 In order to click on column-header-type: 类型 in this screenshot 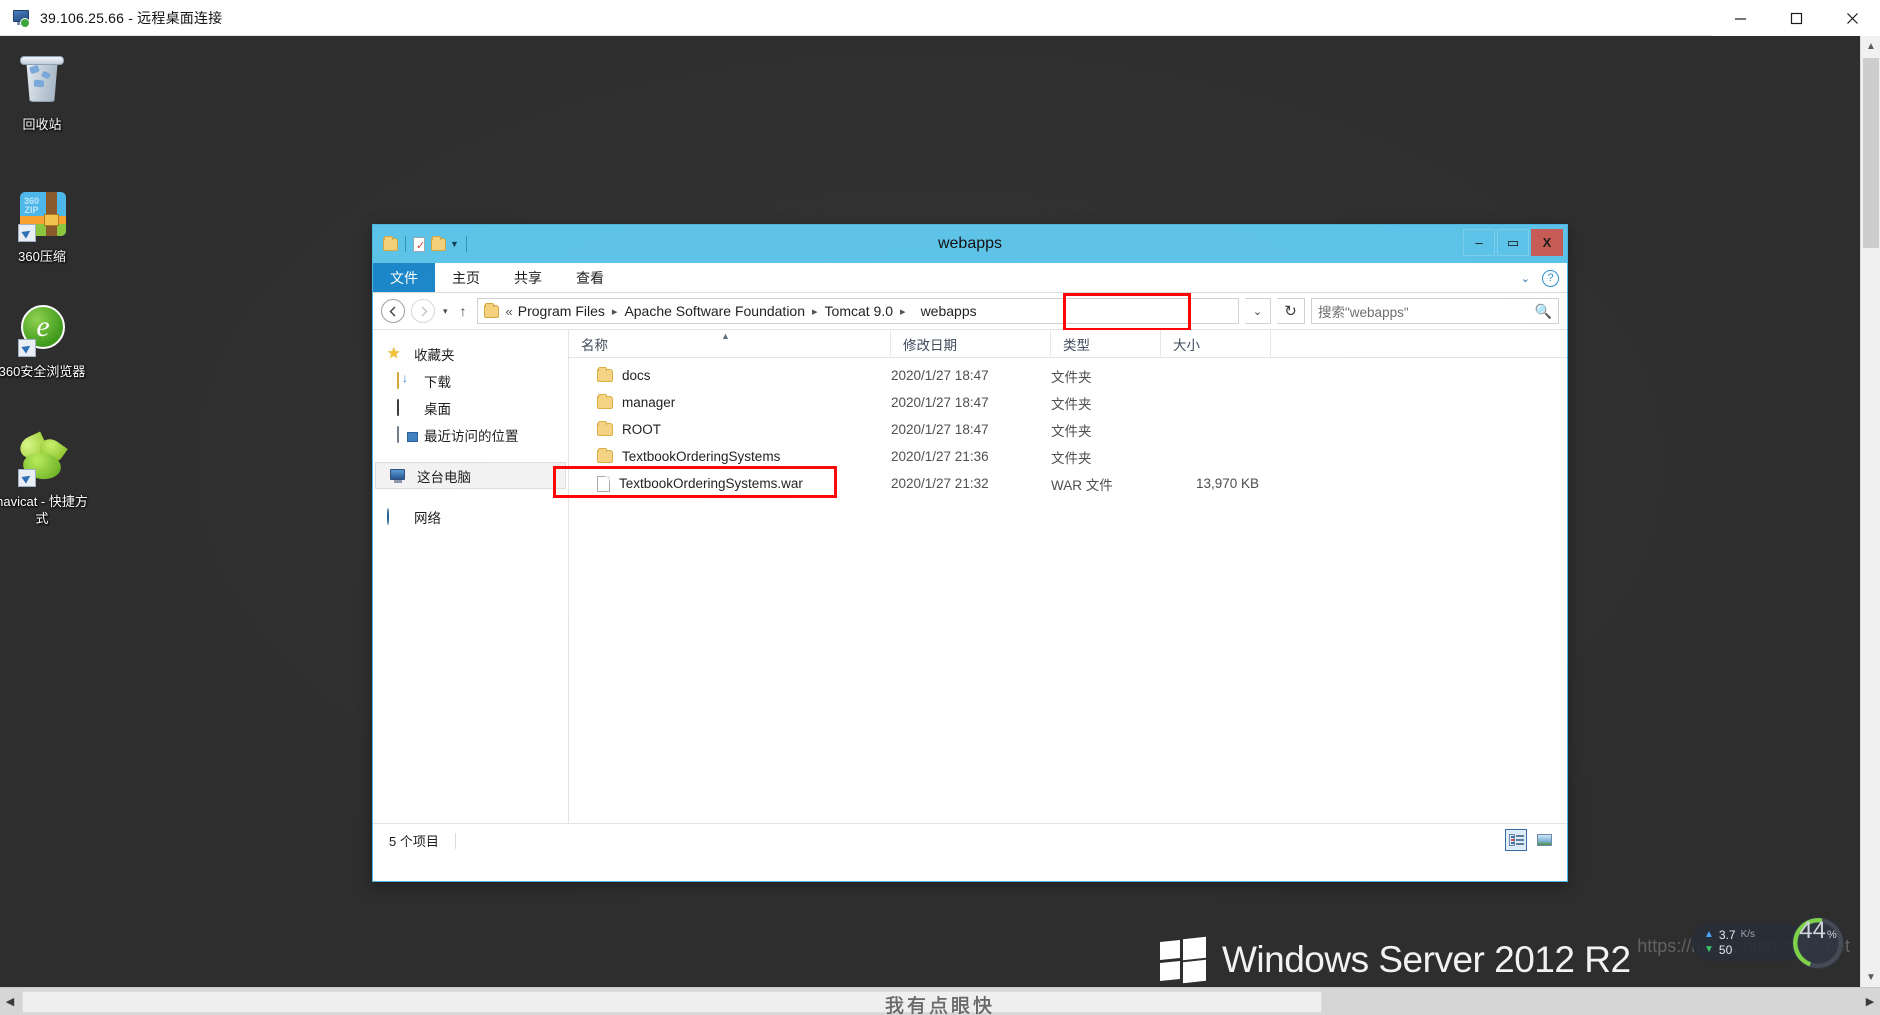, I will do `click(1106, 343)`.